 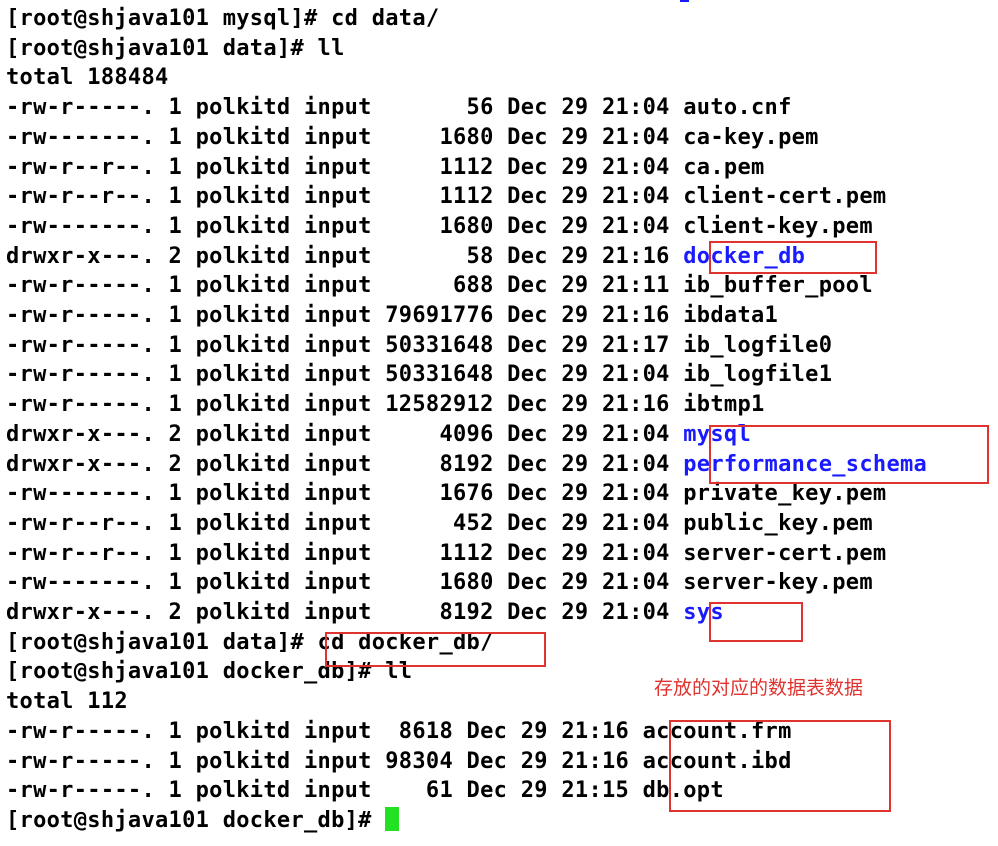 What do you see at coordinates (785, 553) in the screenshot?
I see `file-name: server-cert.pem` at bounding box center [785, 553].